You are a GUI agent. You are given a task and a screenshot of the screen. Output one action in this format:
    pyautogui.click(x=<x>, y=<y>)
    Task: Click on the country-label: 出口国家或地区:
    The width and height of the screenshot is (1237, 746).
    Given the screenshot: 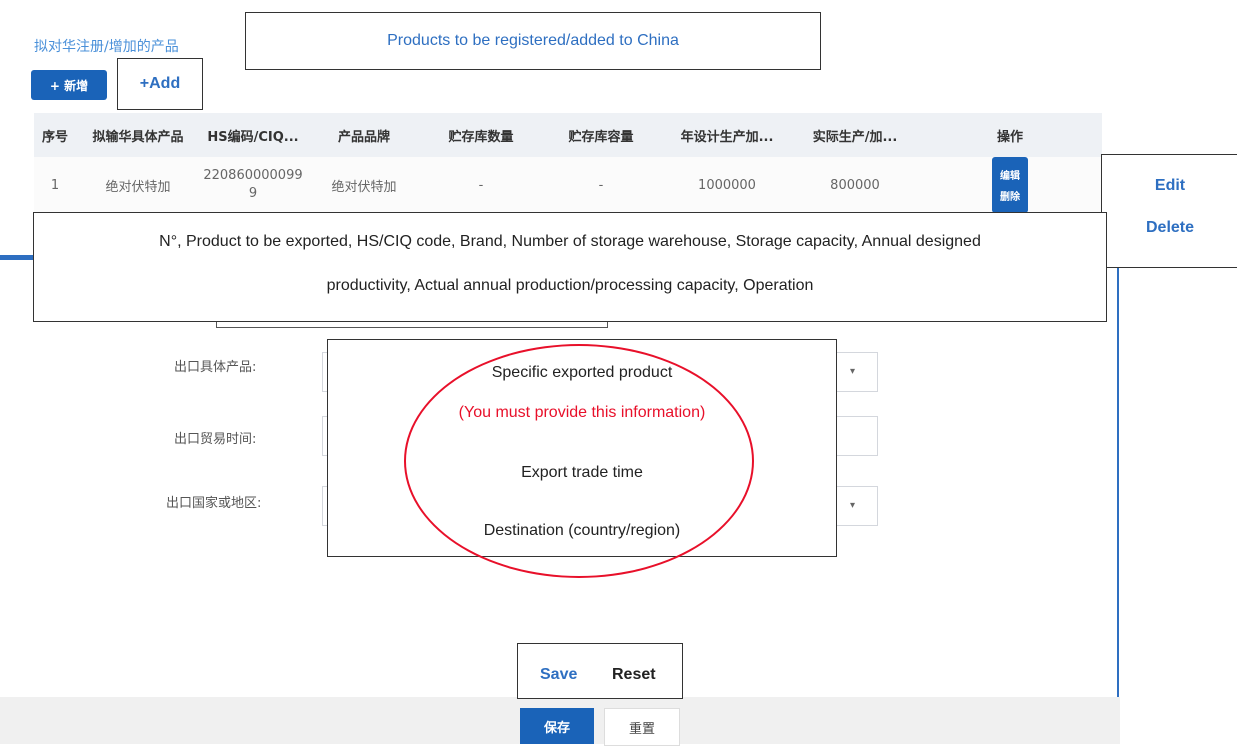 What is the action you would take?
    pyautogui.click(x=214, y=503)
    